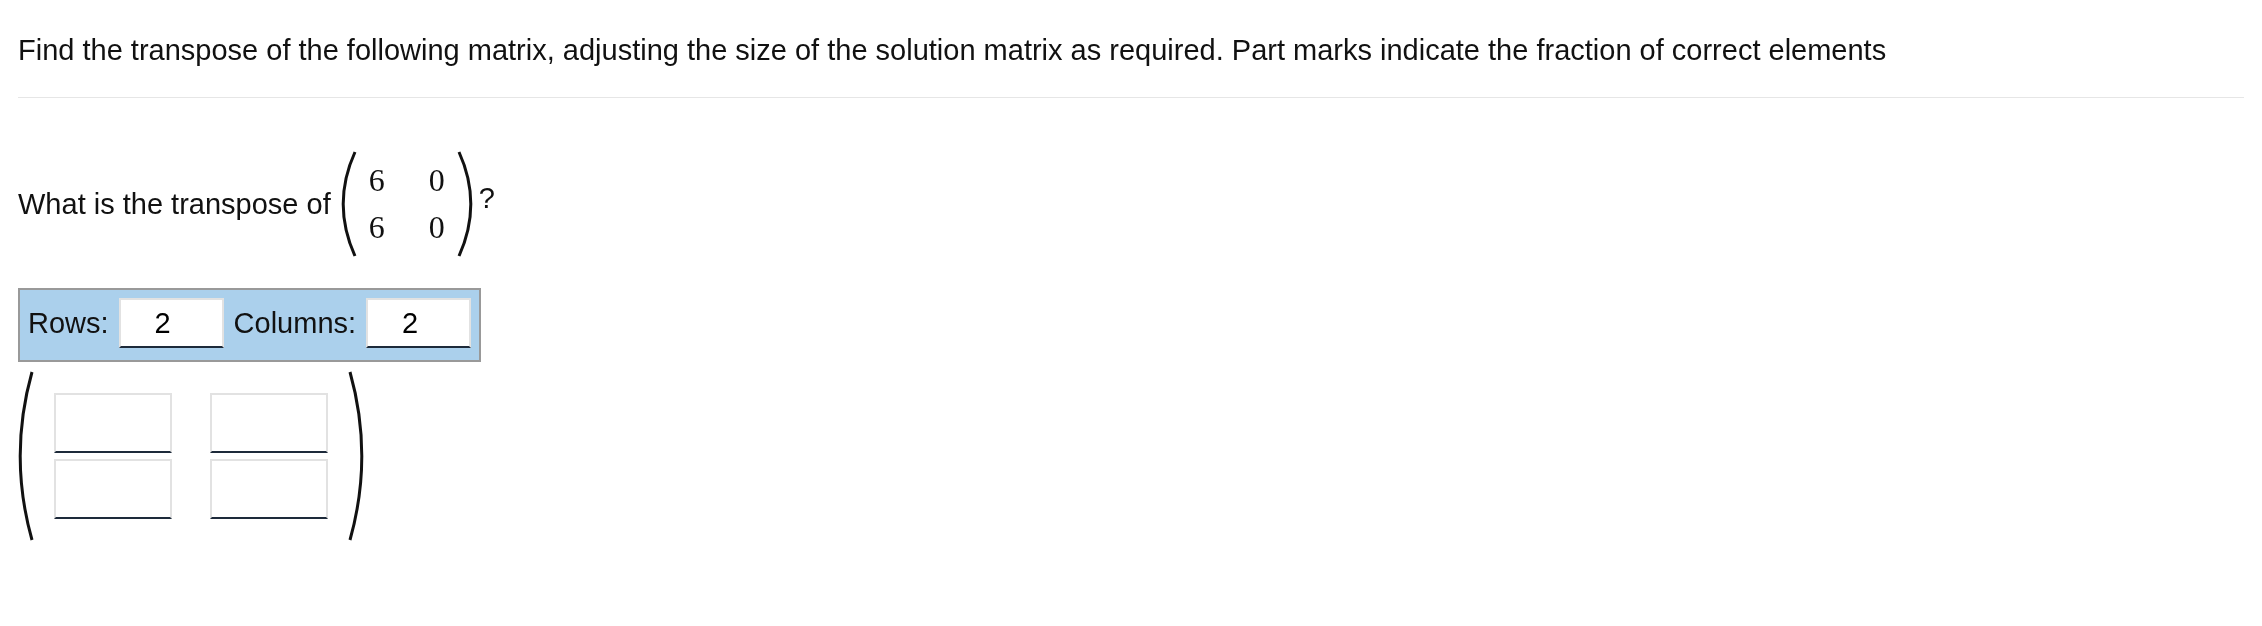 Image resolution: width=2262 pixels, height=626 pixels. I want to click on instructions-text: Find the transpose of the following matrix, adjusting the size of the solution matrix as required. Part marks indicate the fraction of correct elements, so click(953, 50).